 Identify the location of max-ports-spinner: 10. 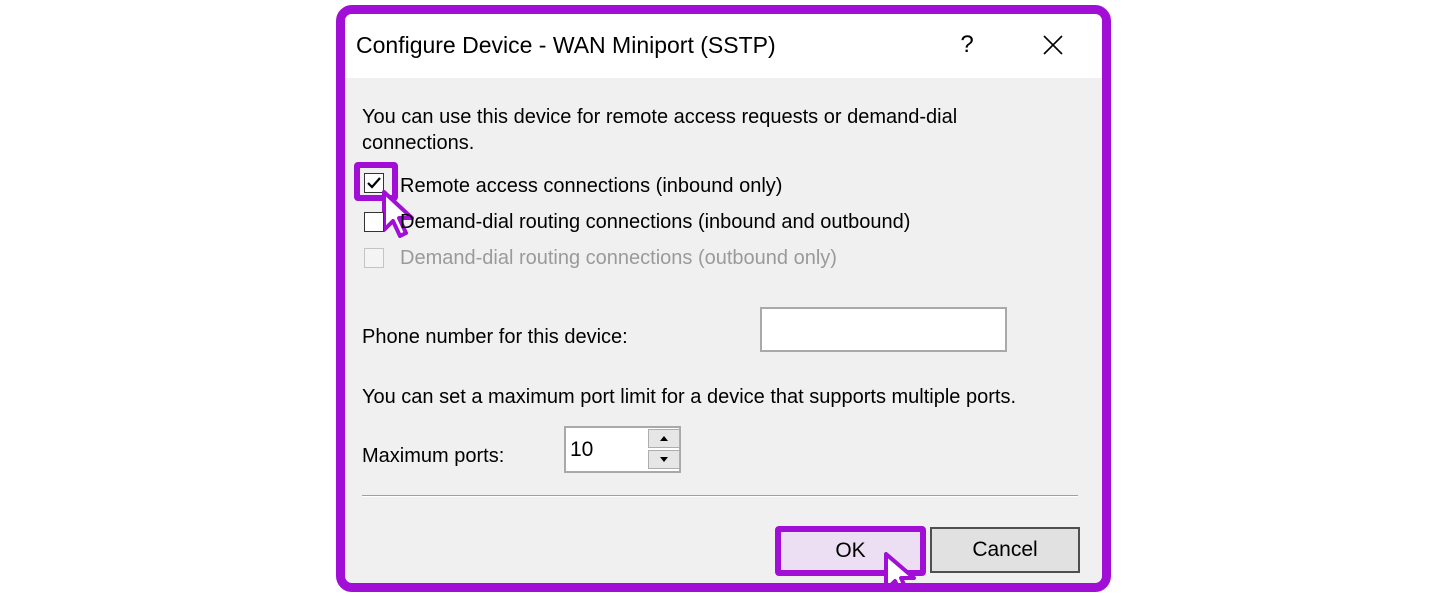
(622, 449).